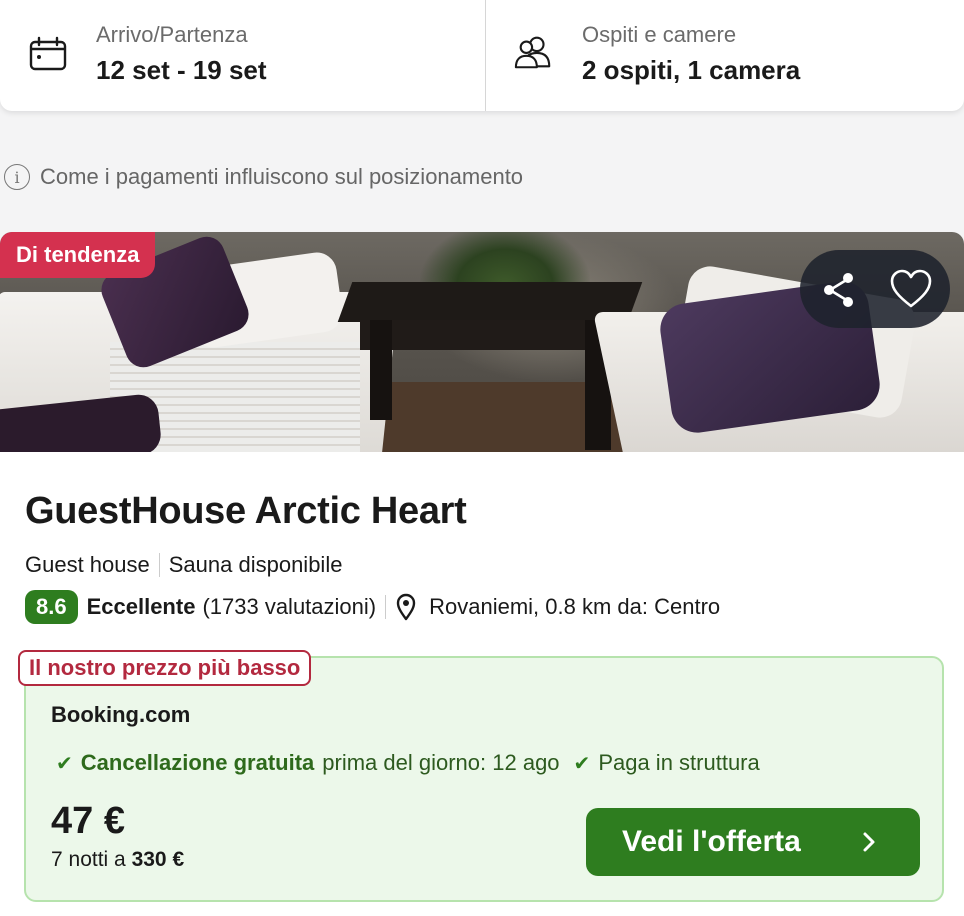 The height and width of the screenshot is (916, 964). What do you see at coordinates (875, 289) in the screenshot?
I see `photo-actions` at bounding box center [875, 289].